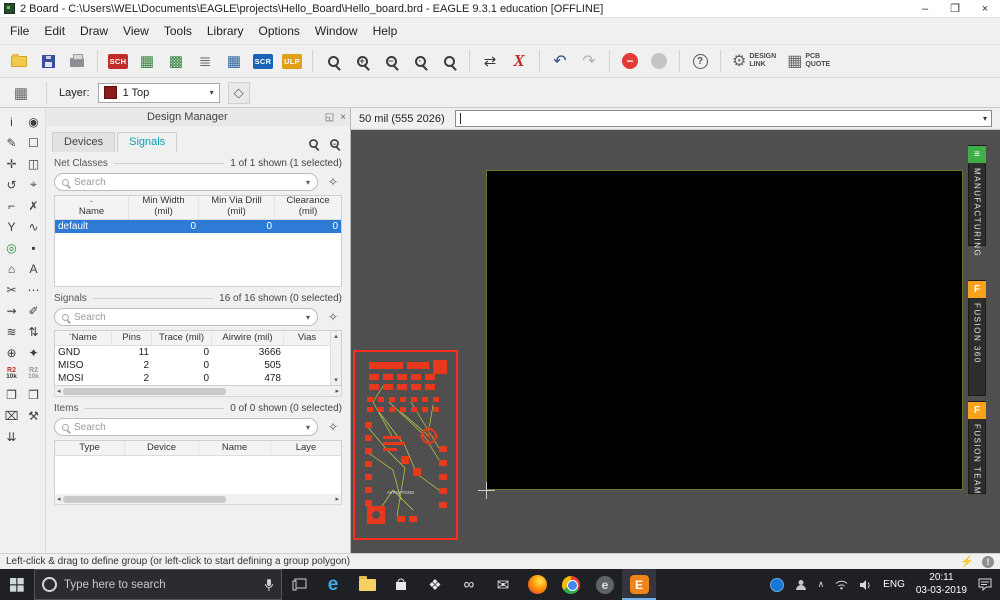 The width and height of the screenshot is (1000, 600). Describe the element at coordinates (334, 143) in the screenshot. I see `zoom-fit-selection-icon: −` at that location.